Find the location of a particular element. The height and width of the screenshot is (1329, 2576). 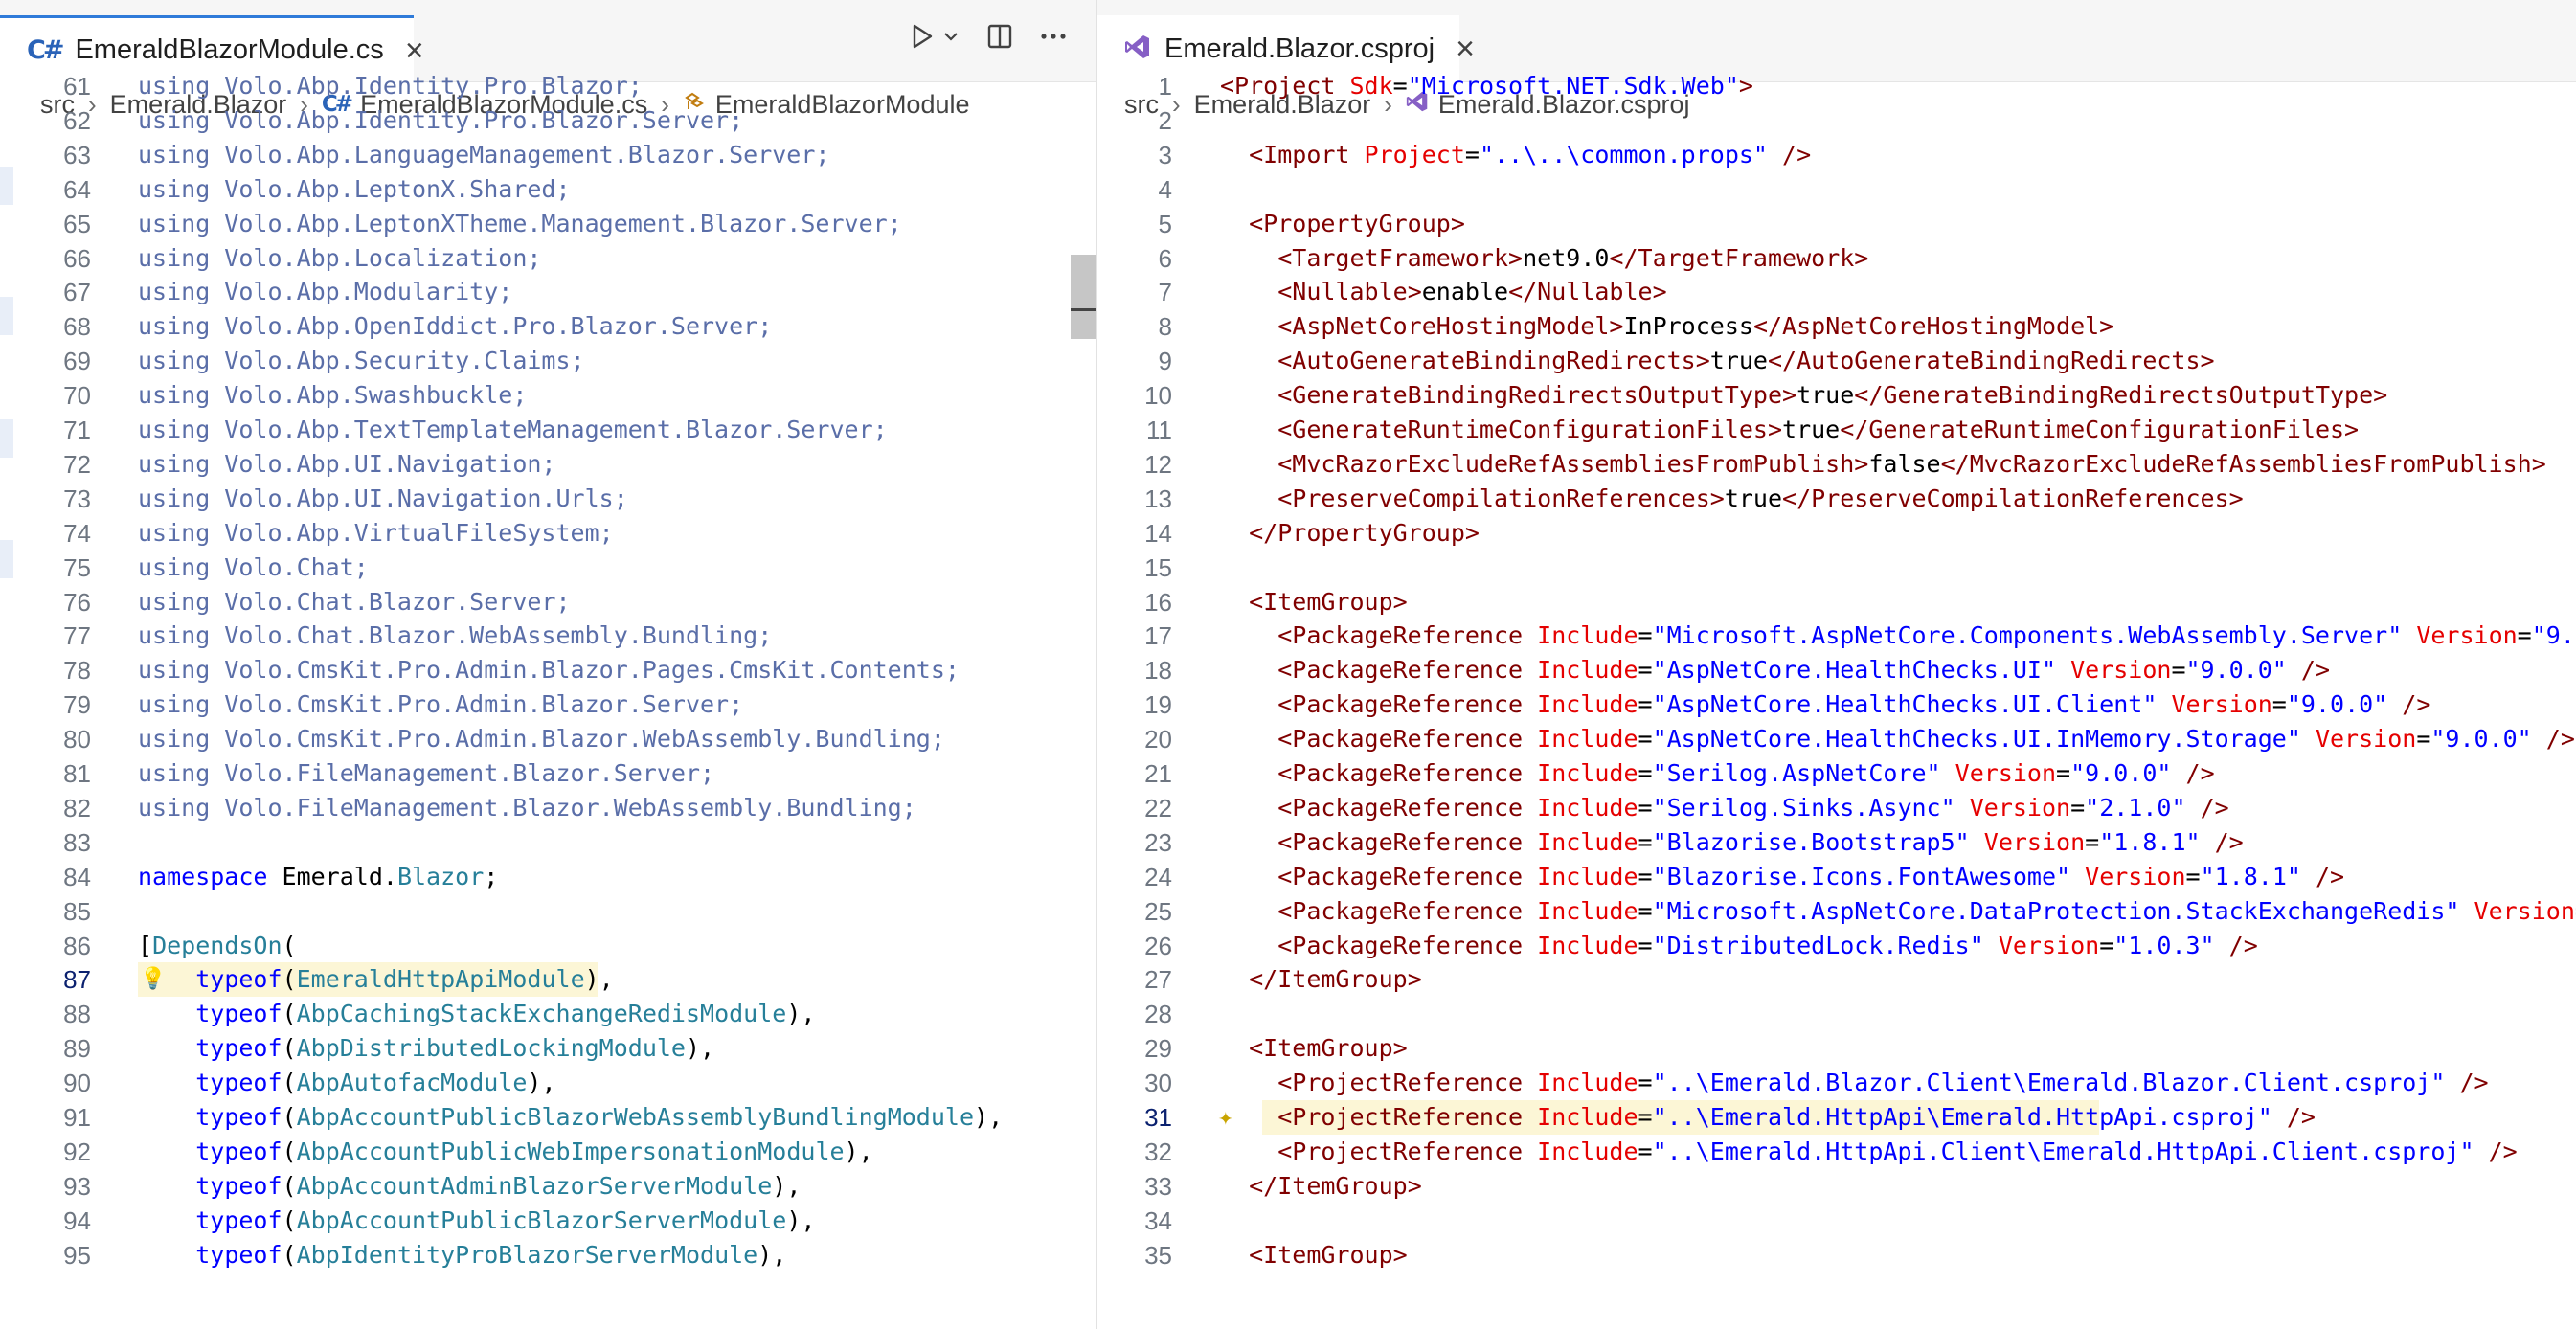

vertical-scrollbar is located at coordinates (1083, 728).